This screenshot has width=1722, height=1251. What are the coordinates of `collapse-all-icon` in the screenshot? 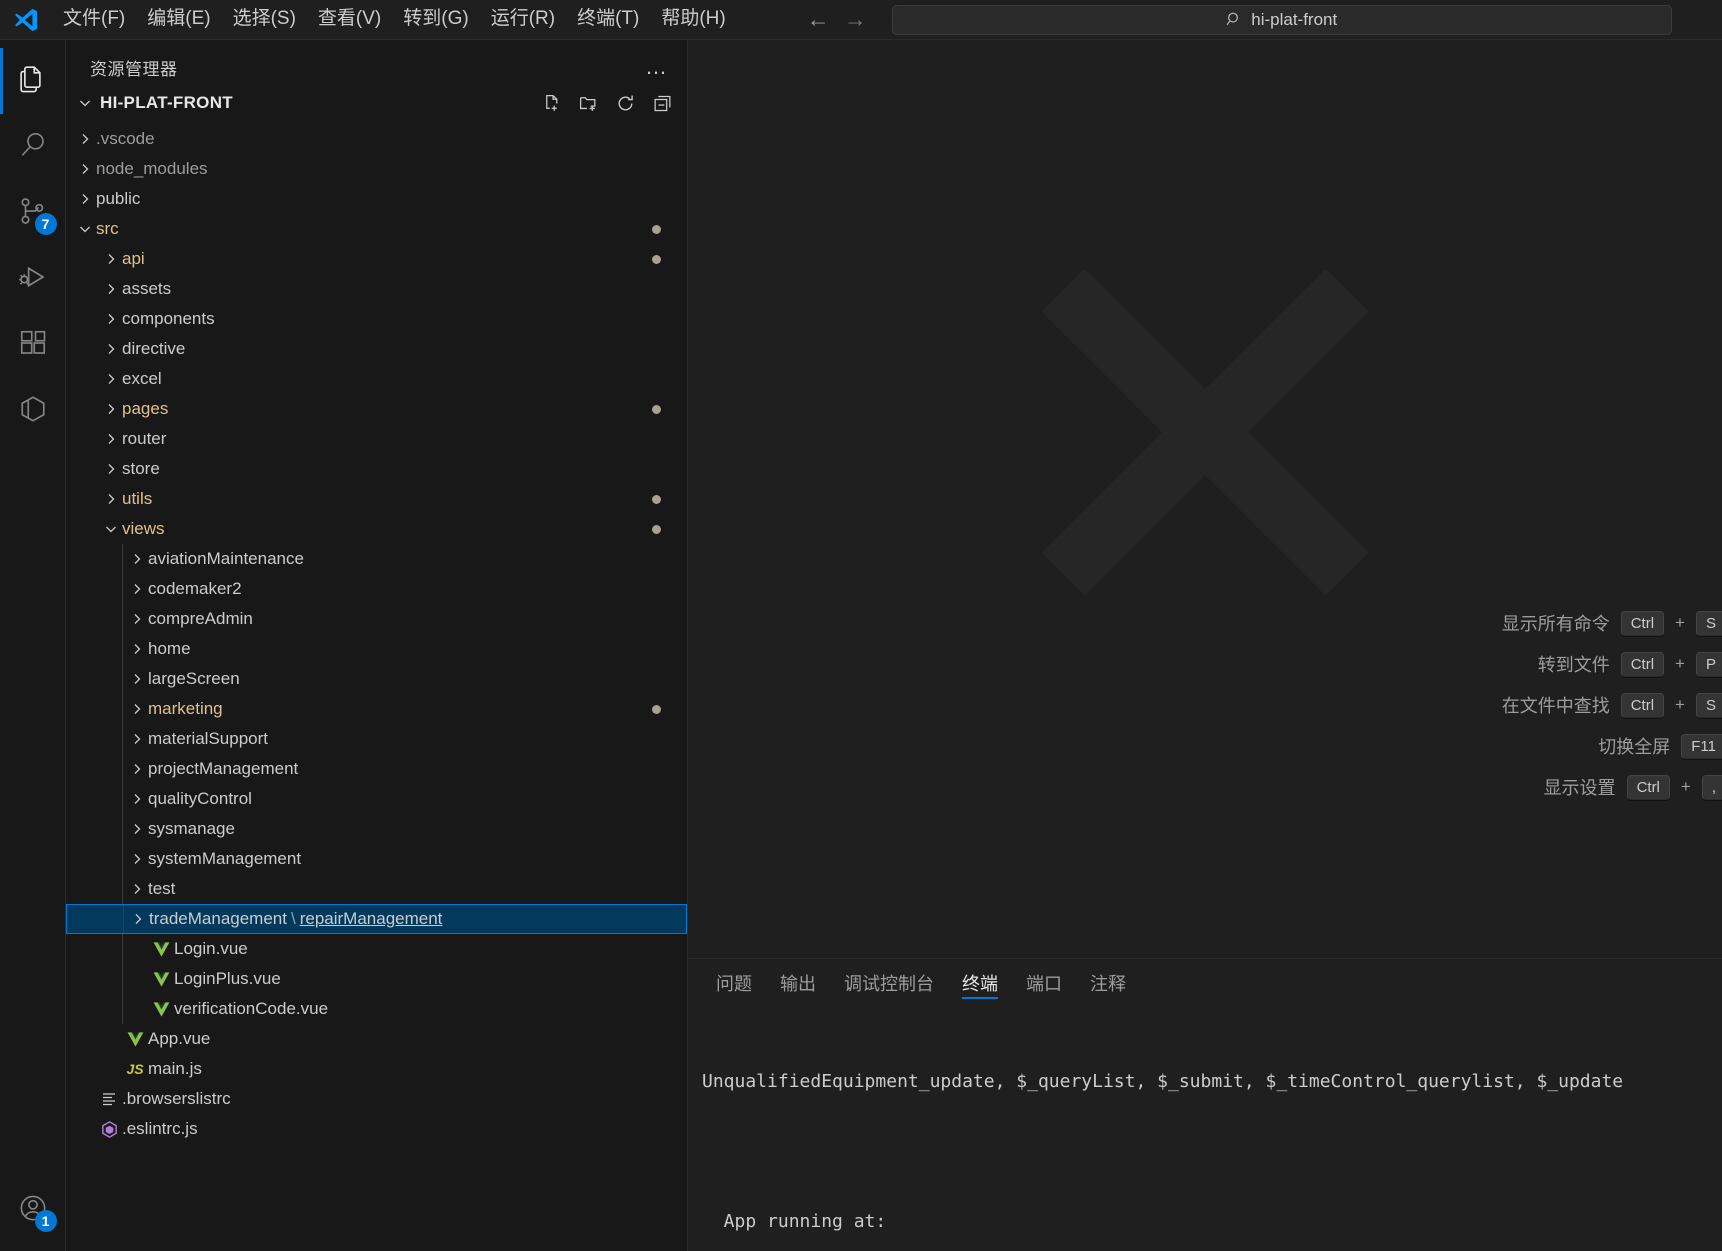 It's located at (662, 103).